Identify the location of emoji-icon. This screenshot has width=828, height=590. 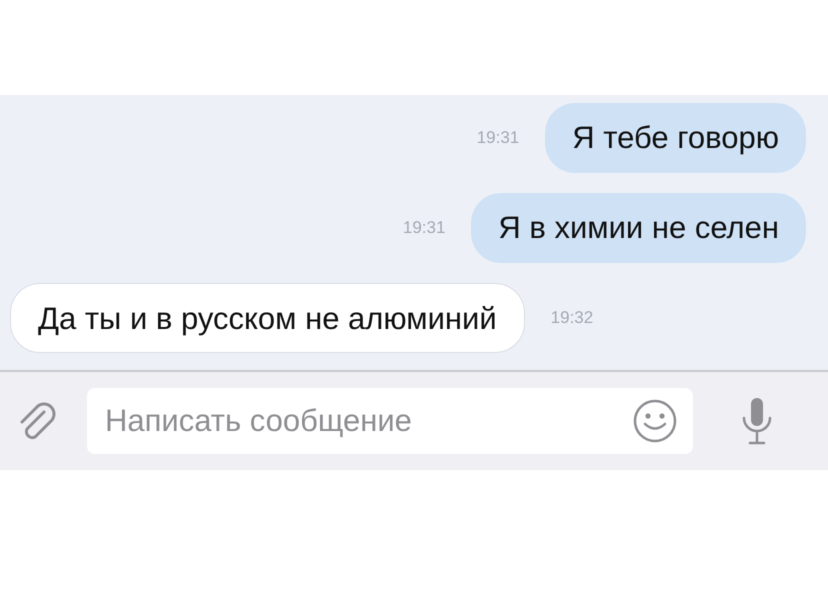
(655, 421).